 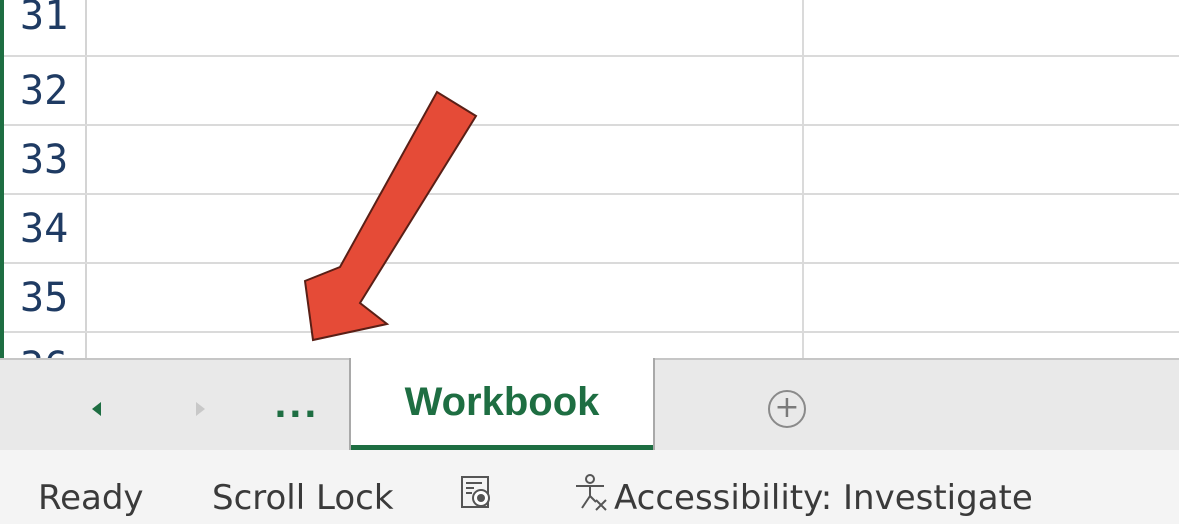 I want to click on row-header-35: 35, so click(x=43, y=298).